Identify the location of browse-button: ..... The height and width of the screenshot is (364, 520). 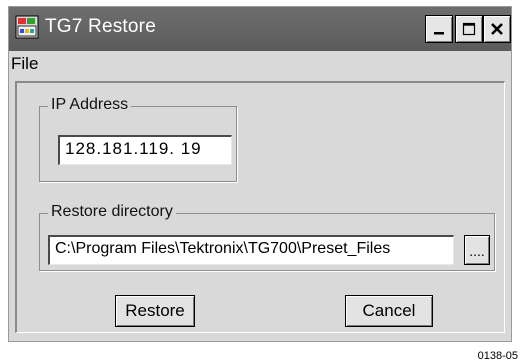
(477, 250).